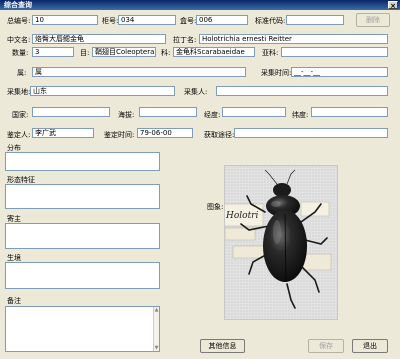 Image resolution: width=400 pixels, height=359 pixels. What do you see at coordinates (200, 5) in the screenshot?
I see `title-bar: 综合查询 ×` at bounding box center [200, 5].